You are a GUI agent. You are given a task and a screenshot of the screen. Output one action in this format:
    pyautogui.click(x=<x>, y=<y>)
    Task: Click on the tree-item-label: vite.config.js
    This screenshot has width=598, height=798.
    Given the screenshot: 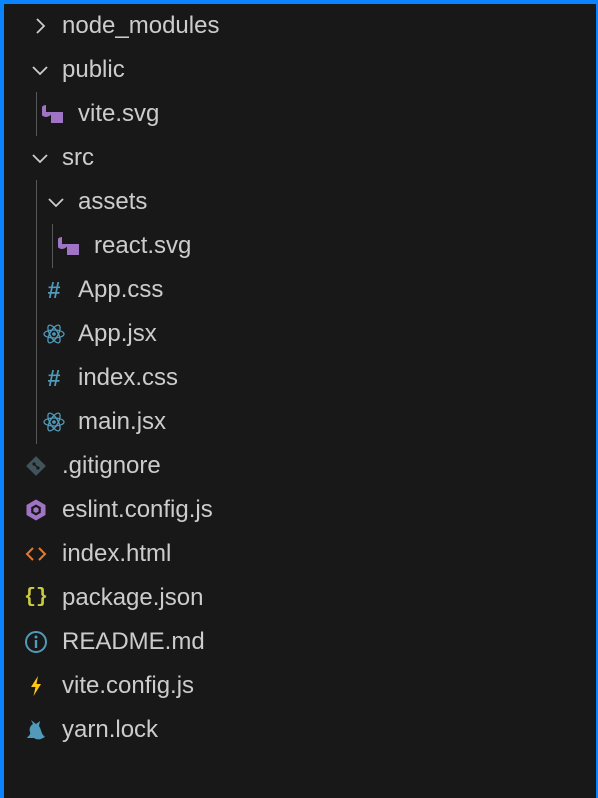 What is the action you would take?
    pyautogui.click(x=128, y=685)
    